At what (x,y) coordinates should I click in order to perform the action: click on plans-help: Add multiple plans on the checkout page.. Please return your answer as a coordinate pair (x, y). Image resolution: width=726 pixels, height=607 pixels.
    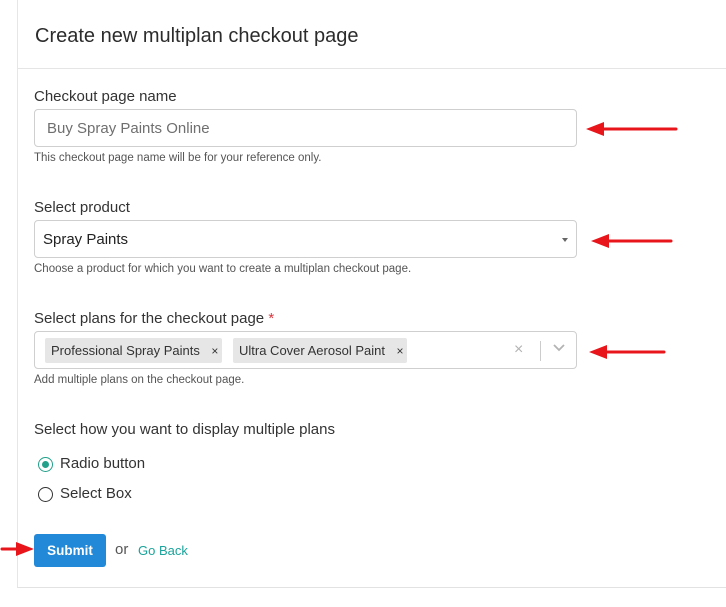
    Looking at the image, I should click on (139, 380).